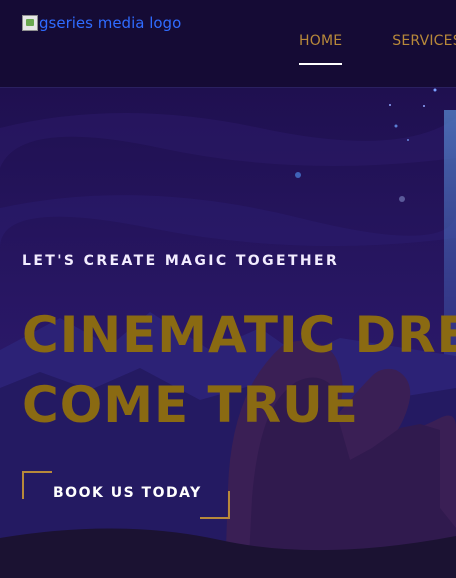 The image size is (456, 578). What do you see at coordinates (424, 49) in the screenshot?
I see `nav-item-services: SERVICES` at bounding box center [424, 49].